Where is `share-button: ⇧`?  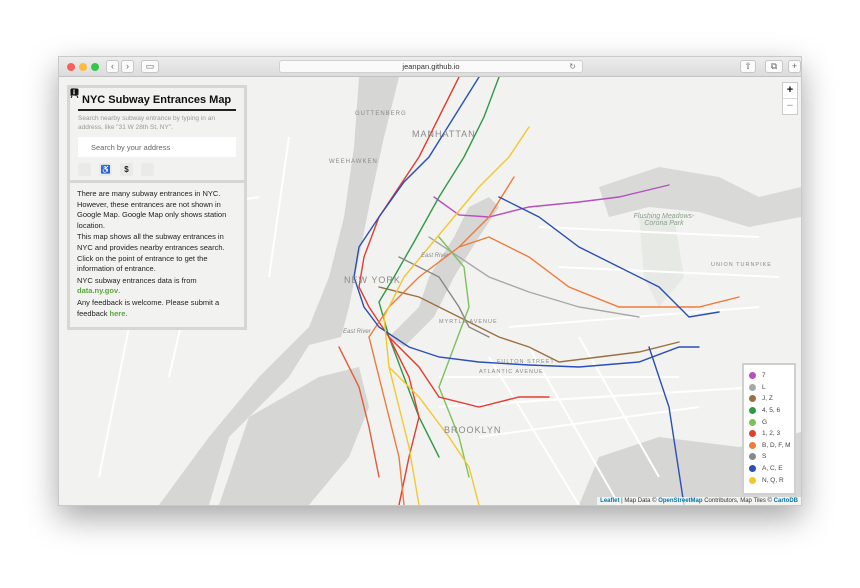
share-button: ⇧ is located at coordinates (748, 66).